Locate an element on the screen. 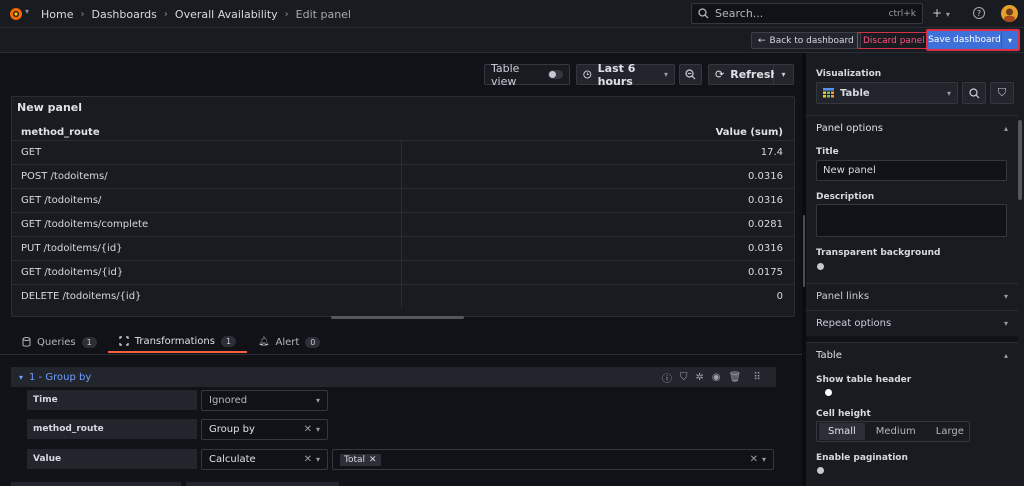  visualization-value: Table is located at coordinates (855, 93).